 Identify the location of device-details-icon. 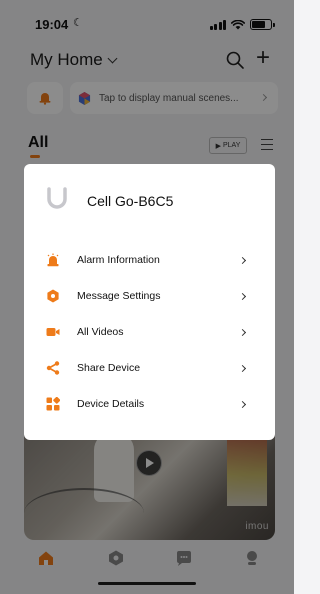
(53, 404).